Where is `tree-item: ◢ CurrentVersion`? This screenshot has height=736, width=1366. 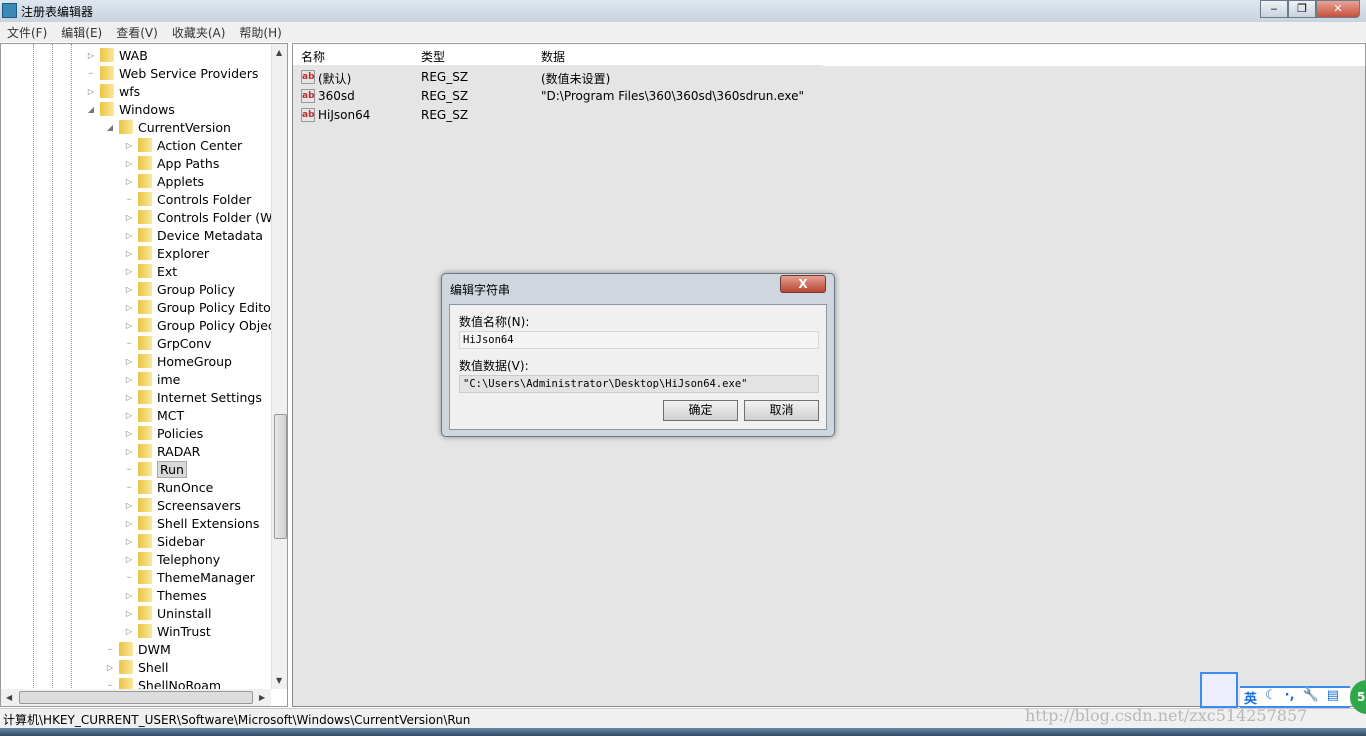 tree-item: ◢ CurrentVersion is located at coordinates (168, 127).